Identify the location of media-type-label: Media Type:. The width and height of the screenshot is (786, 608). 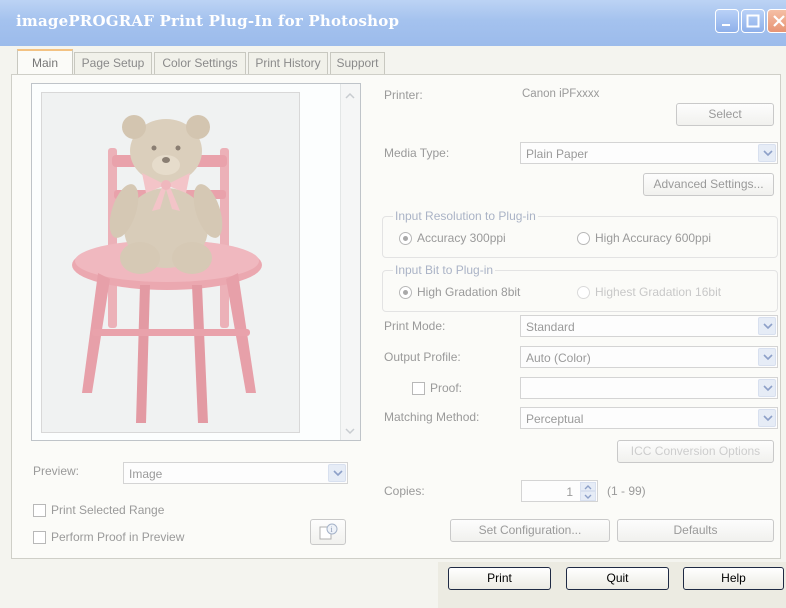
(417, 153).